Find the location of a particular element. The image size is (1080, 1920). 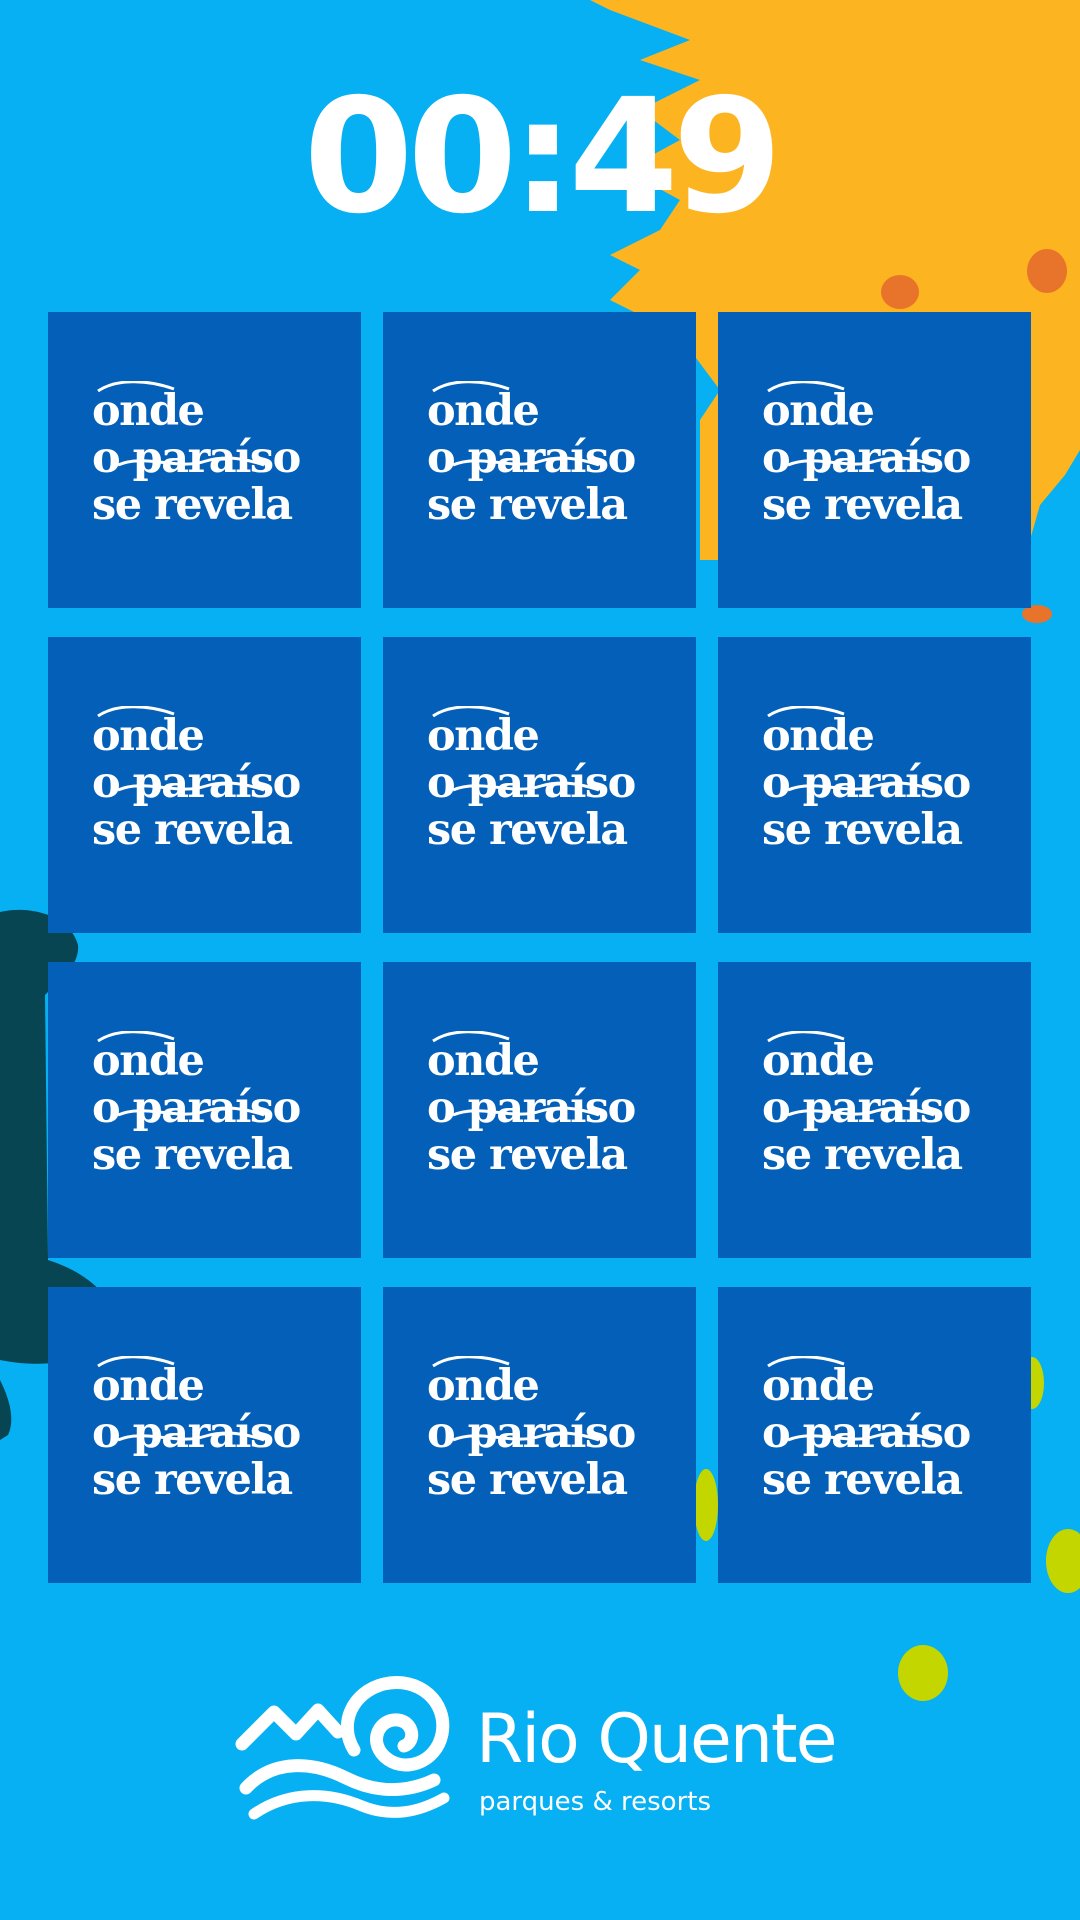

brand-name: Rio Quente is located at coordinates (656, 1739).